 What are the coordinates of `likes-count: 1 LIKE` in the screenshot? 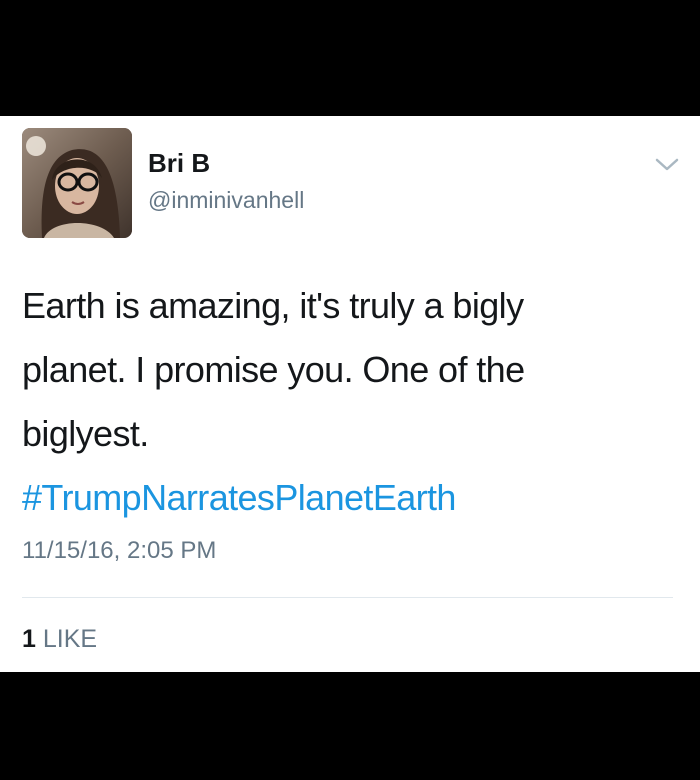 It's located at (59, 639).